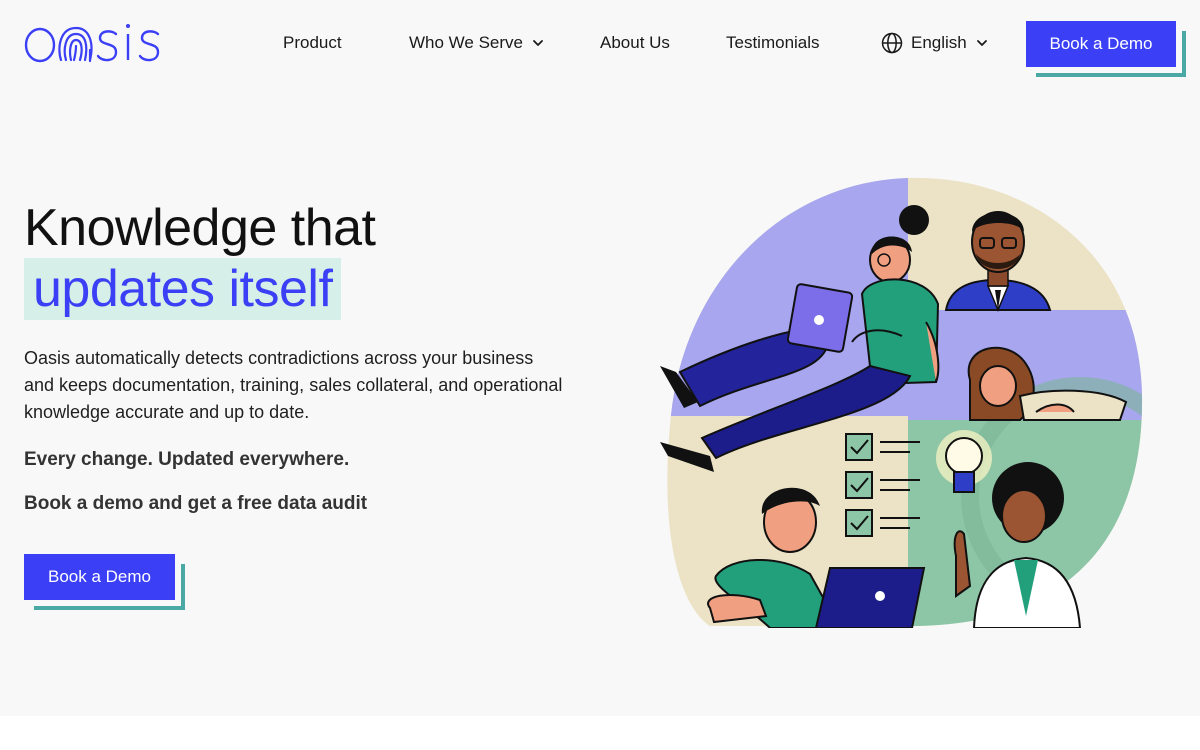  I want to click on hero-tagline: Every change. Updated everywhere., so click(187, 459).